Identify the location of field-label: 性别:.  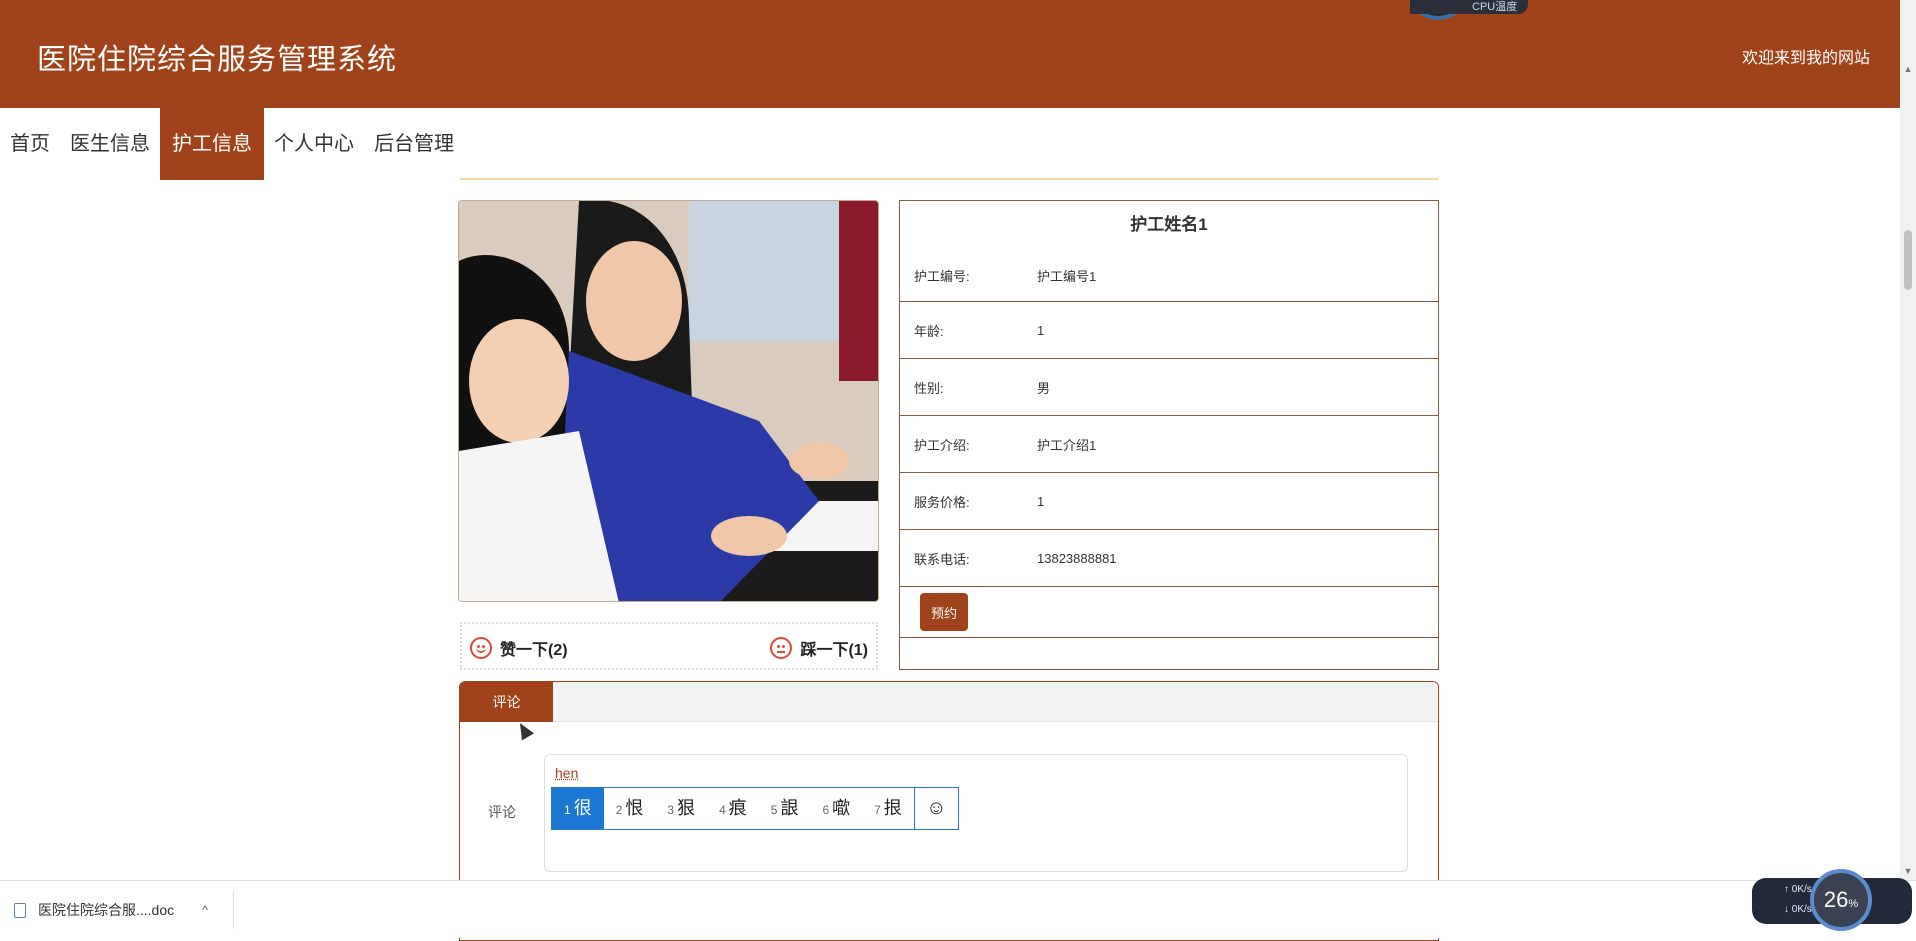
(929, 388).